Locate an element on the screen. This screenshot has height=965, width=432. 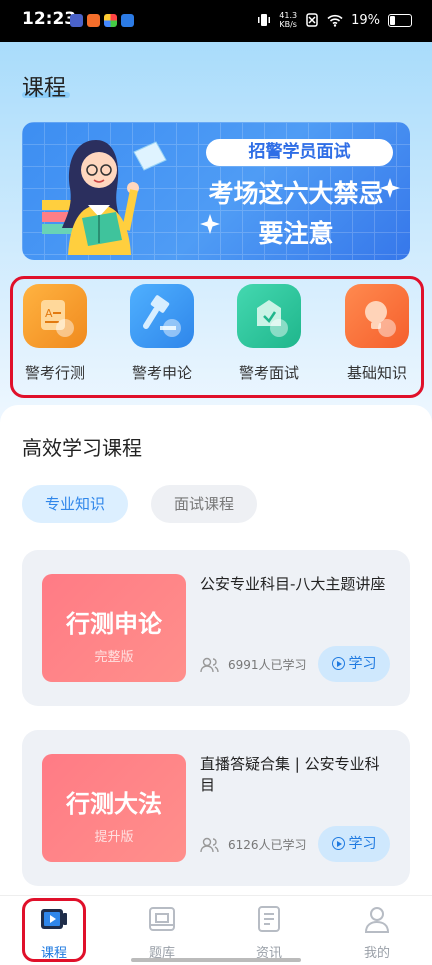
tab-label: 我的 is located at coordinates (376, 953).